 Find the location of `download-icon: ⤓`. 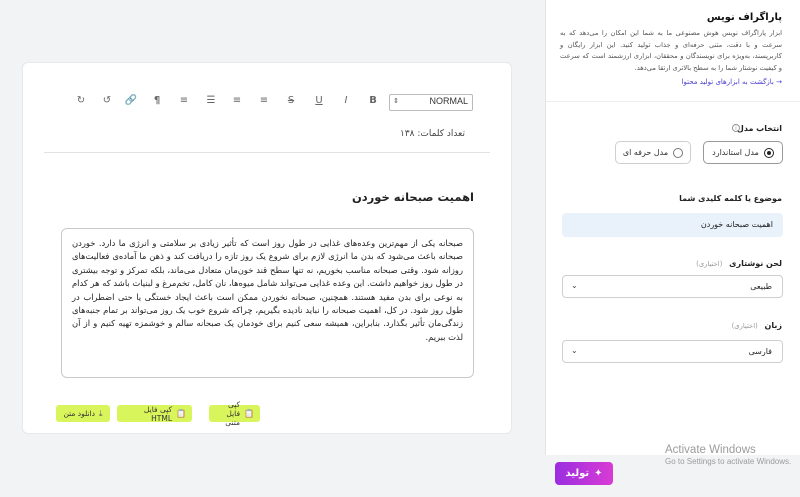

download-icon: ⤓ is located at coordinates (101, 413).